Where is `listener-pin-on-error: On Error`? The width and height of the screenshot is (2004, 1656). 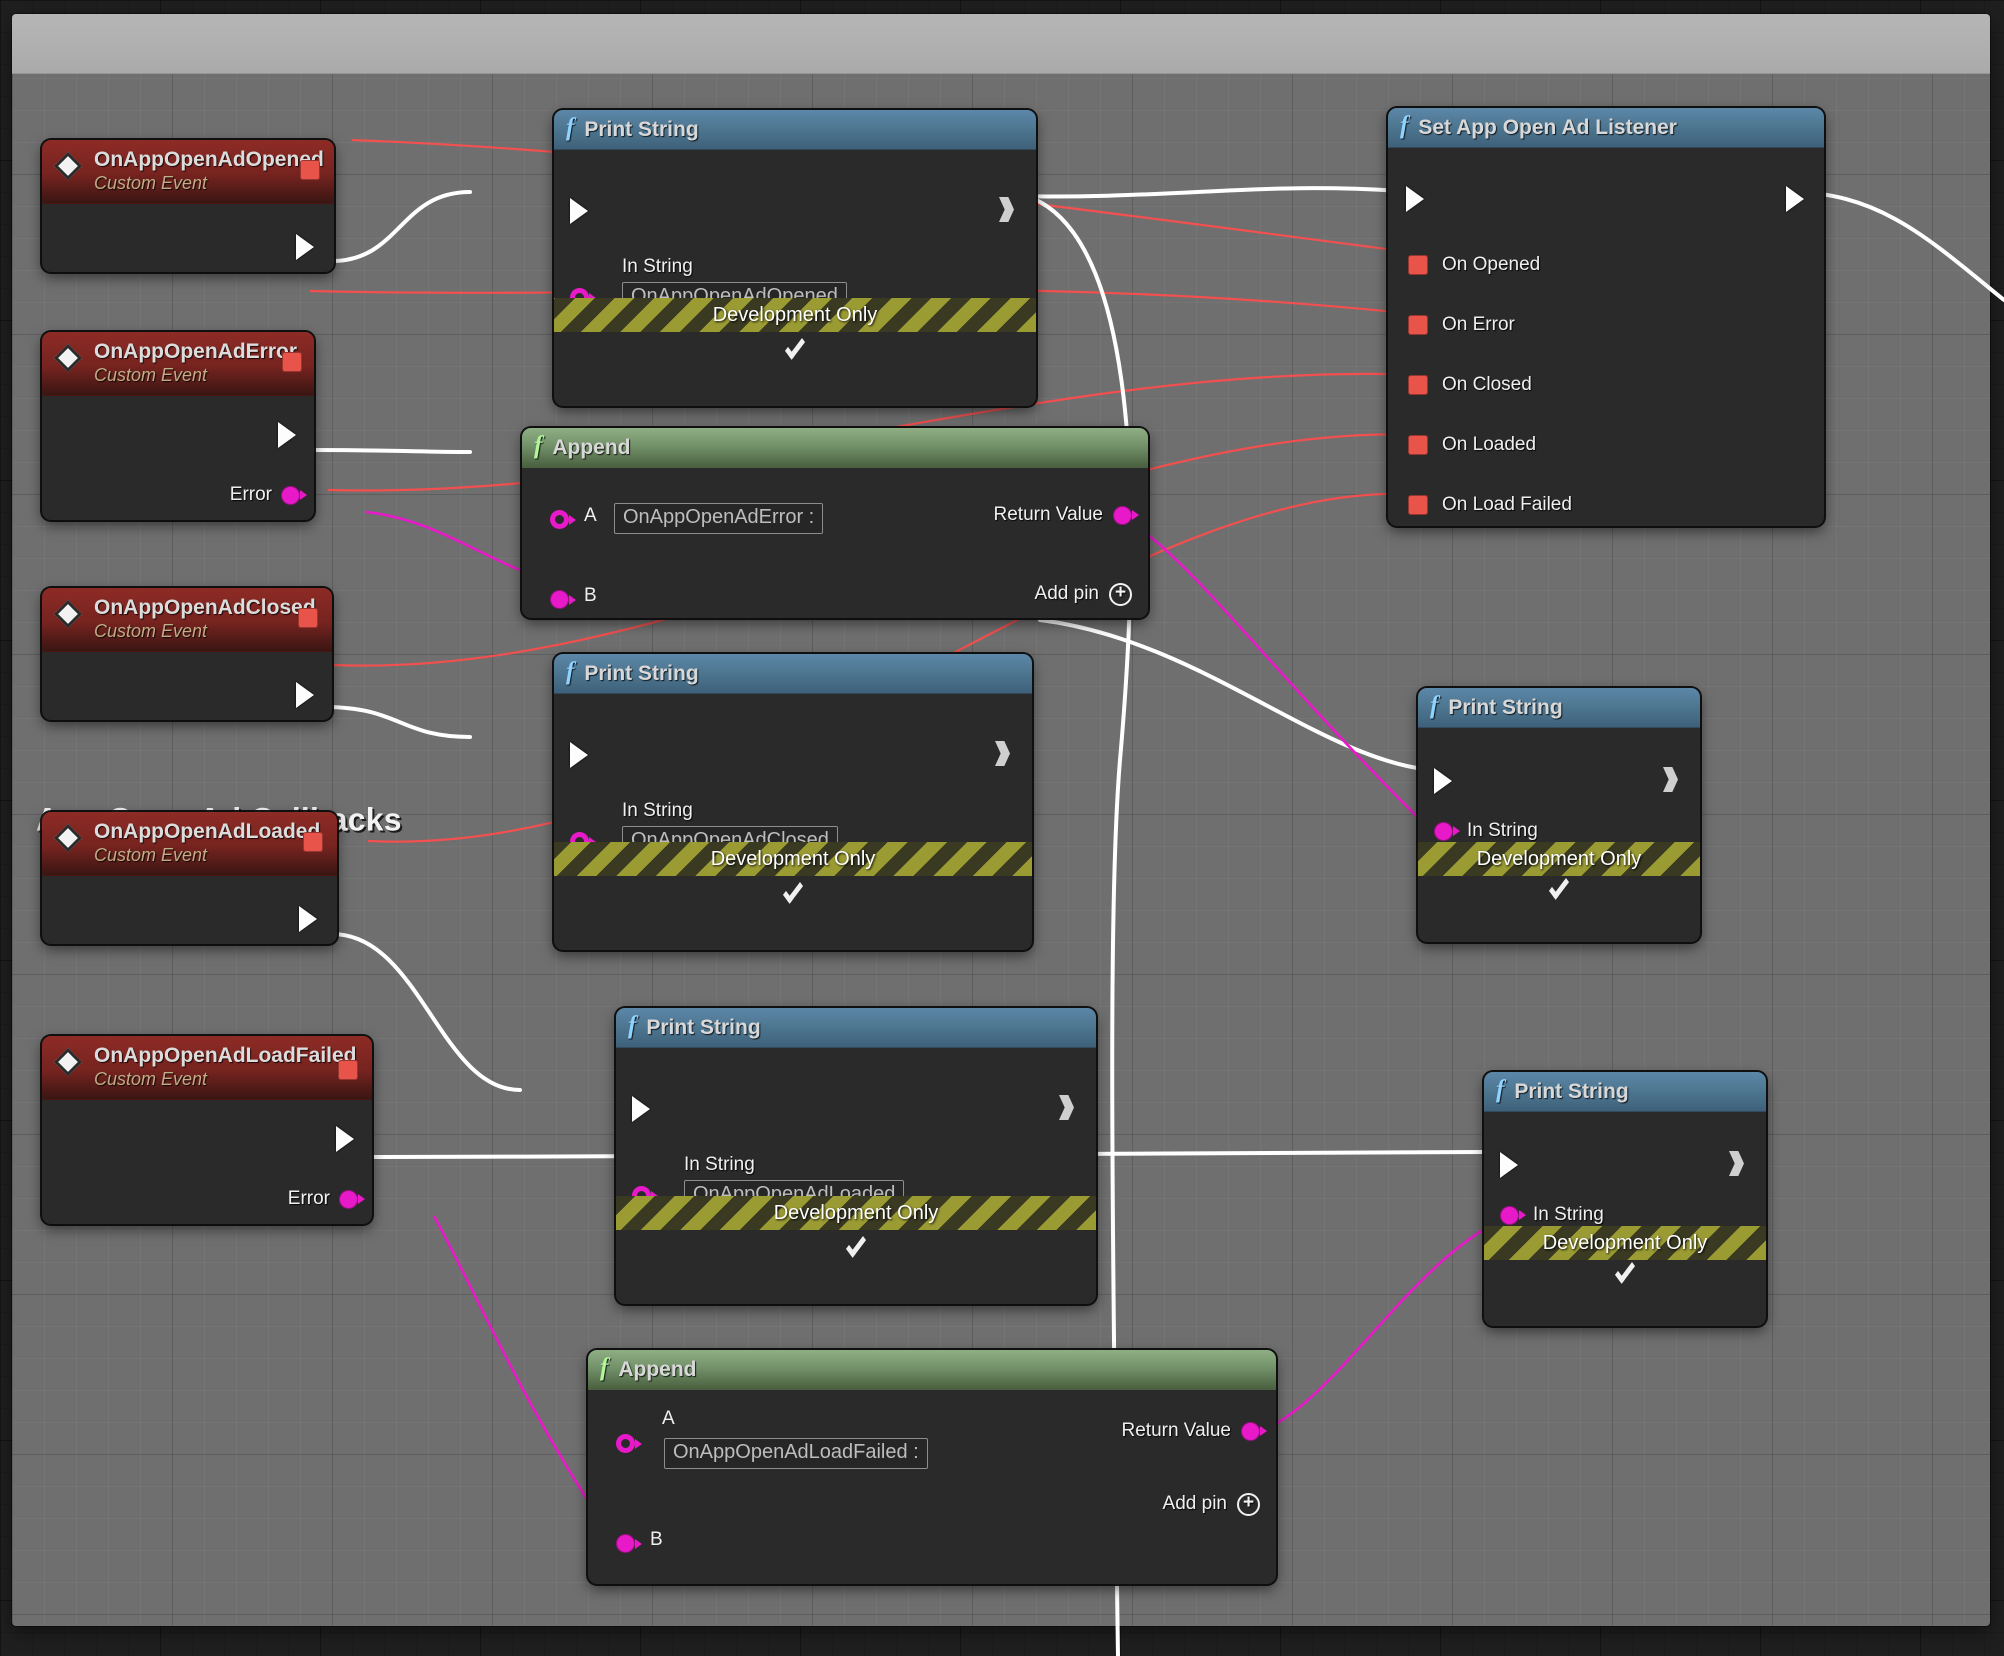 listener-pin-on-error: On Error is located at coordinates (1461, 325).